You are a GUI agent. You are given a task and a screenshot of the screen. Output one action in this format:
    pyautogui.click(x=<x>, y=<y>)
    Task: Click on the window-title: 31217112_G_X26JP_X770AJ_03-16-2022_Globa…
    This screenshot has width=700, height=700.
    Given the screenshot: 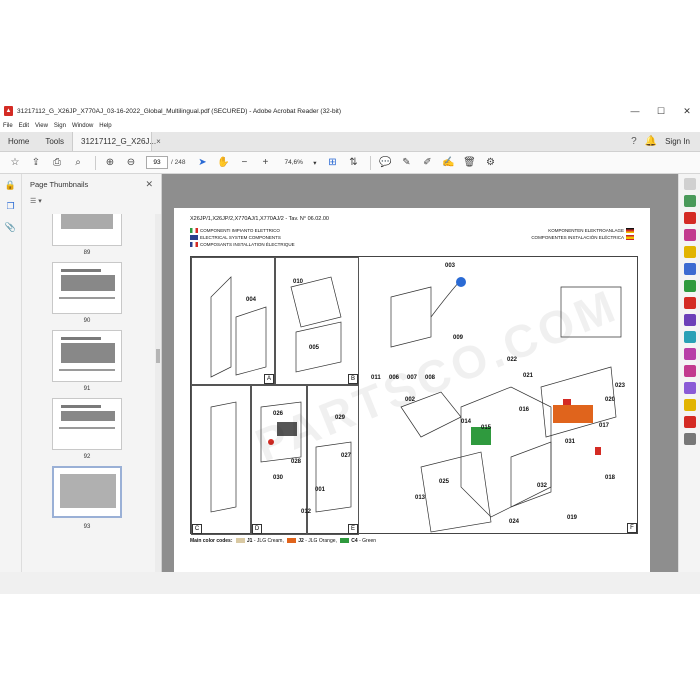 What is the action you would take?
    pyautogui.click(x=179, y=111)
    